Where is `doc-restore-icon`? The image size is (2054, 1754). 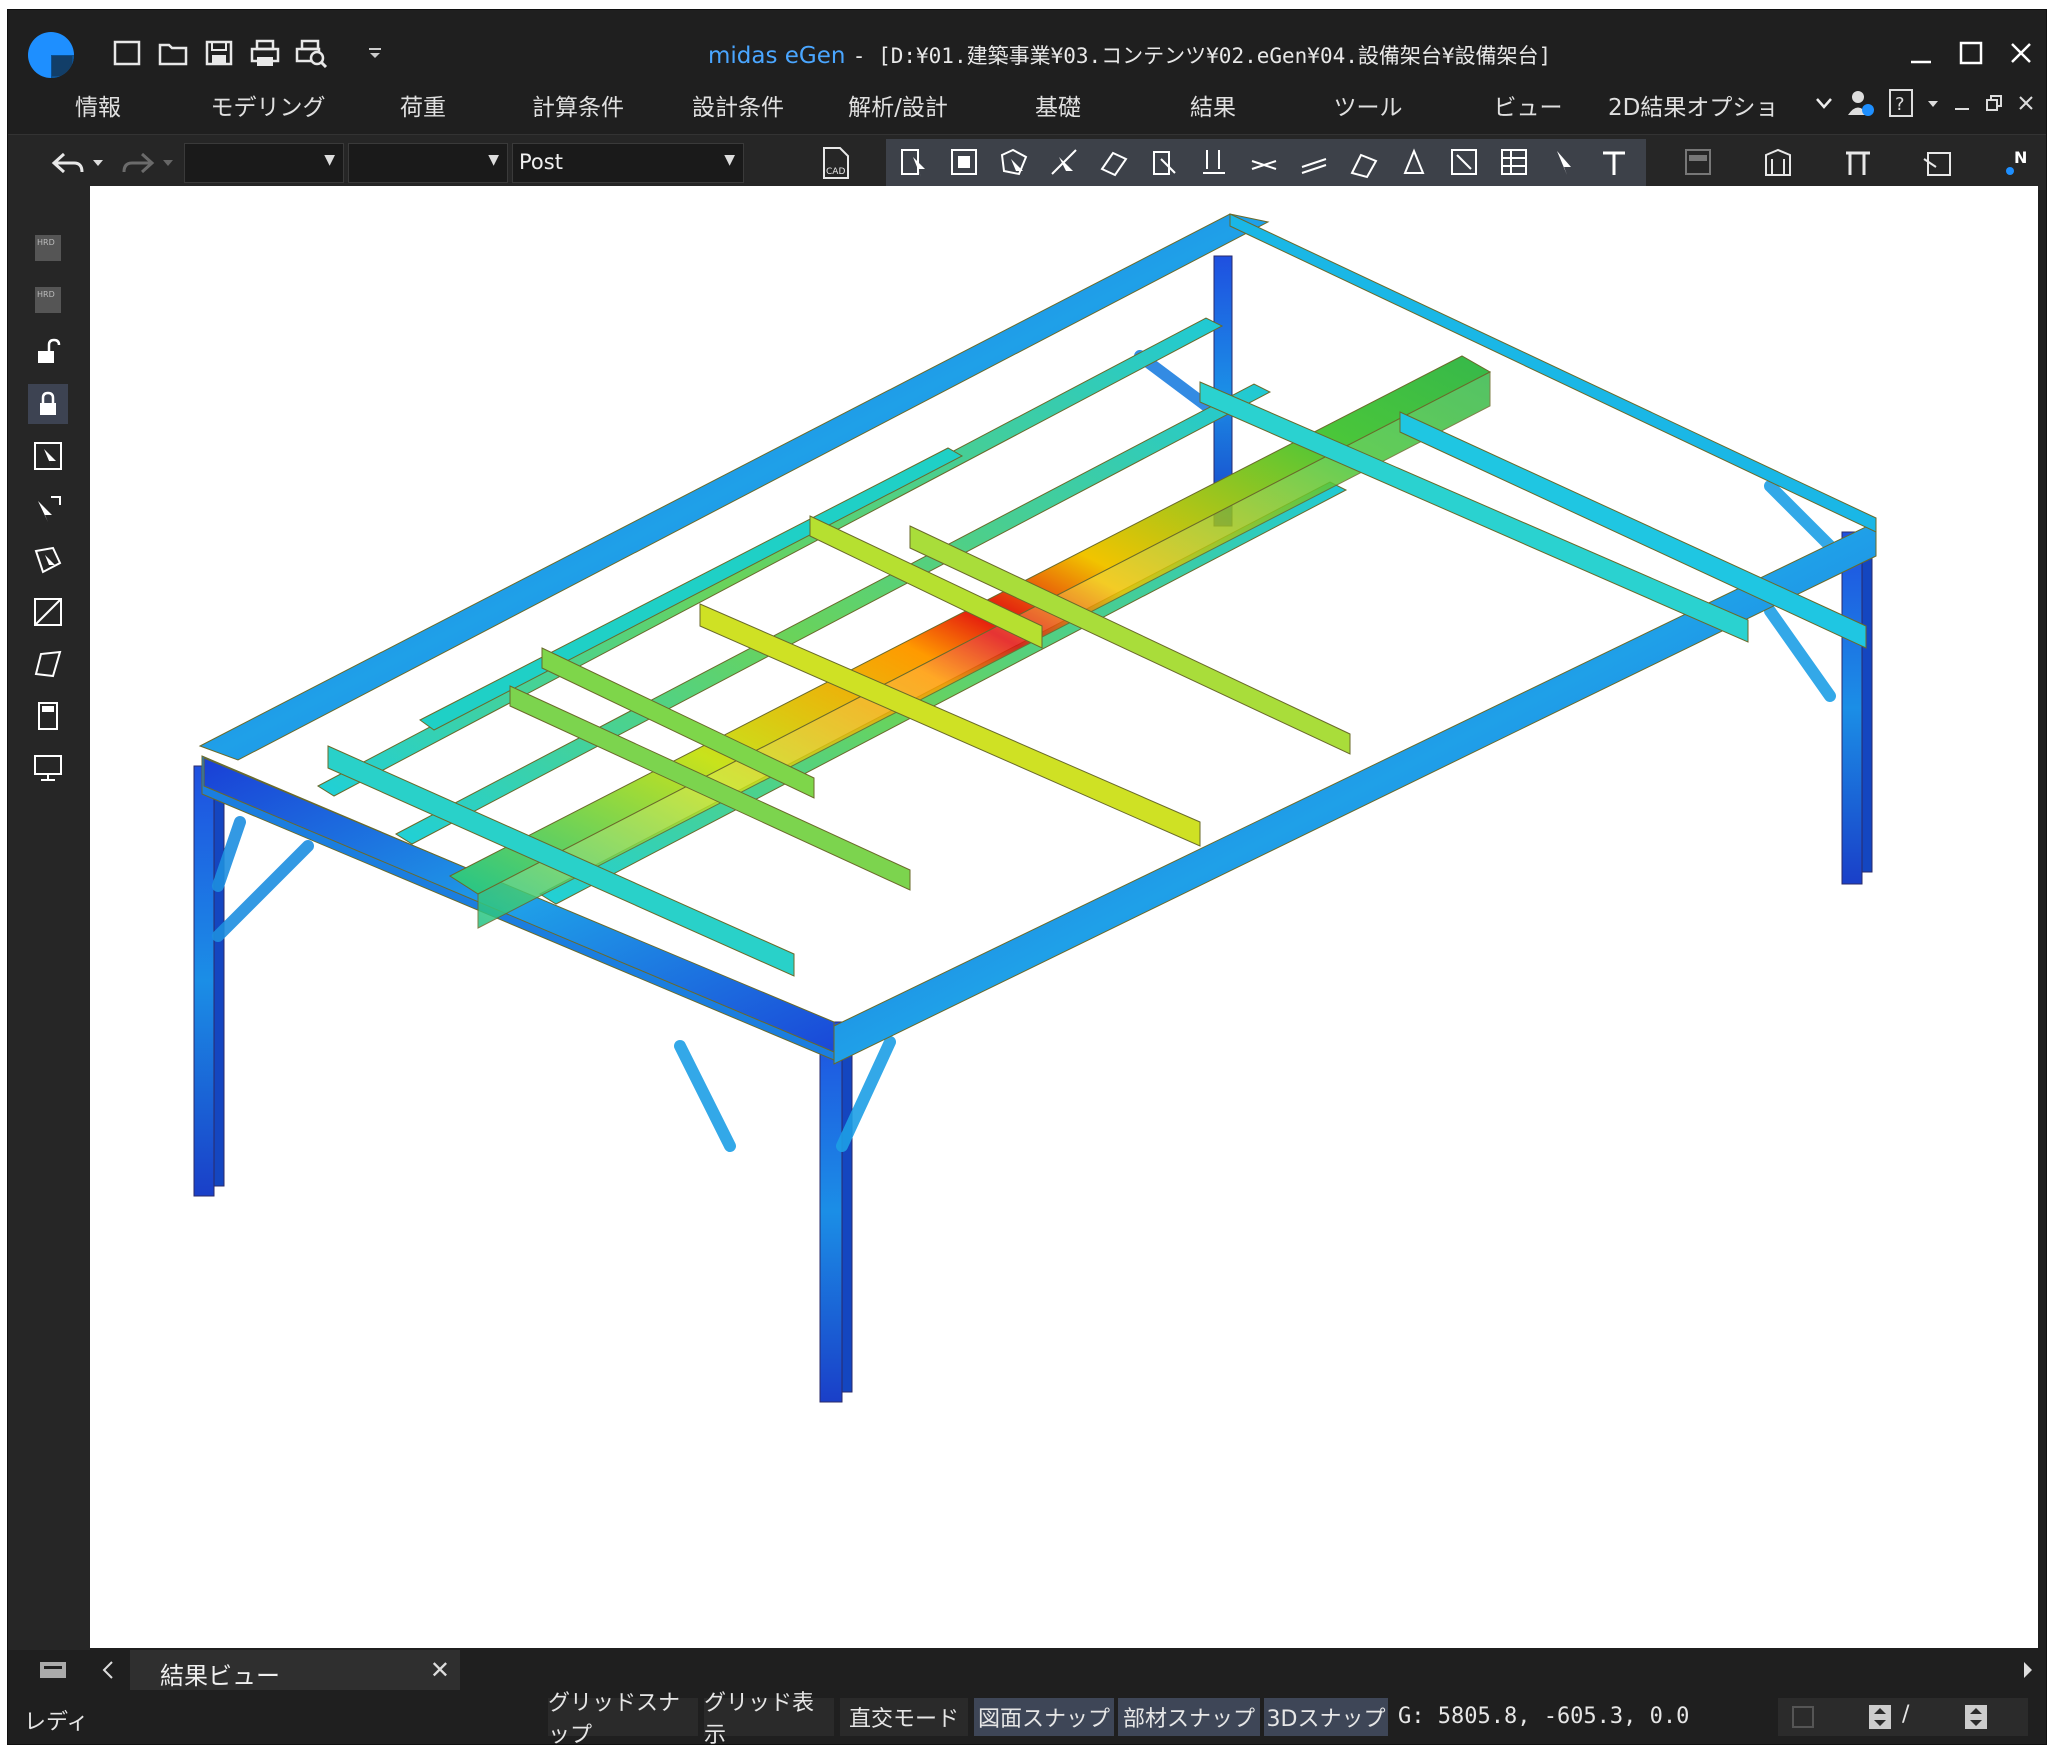
doc-restore-icon is located at coordinates (1994, 105).